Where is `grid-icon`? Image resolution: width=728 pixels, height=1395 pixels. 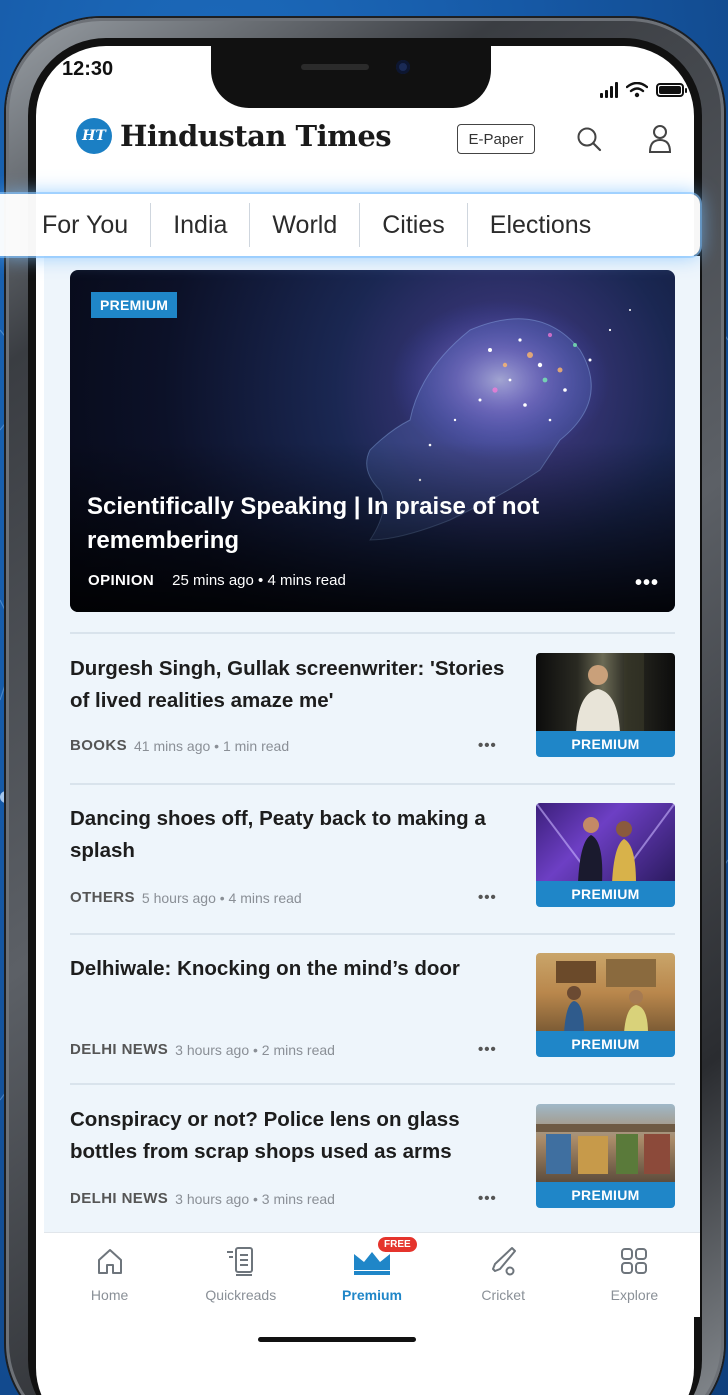 grid-icon is located at coordinates (634, 1261).